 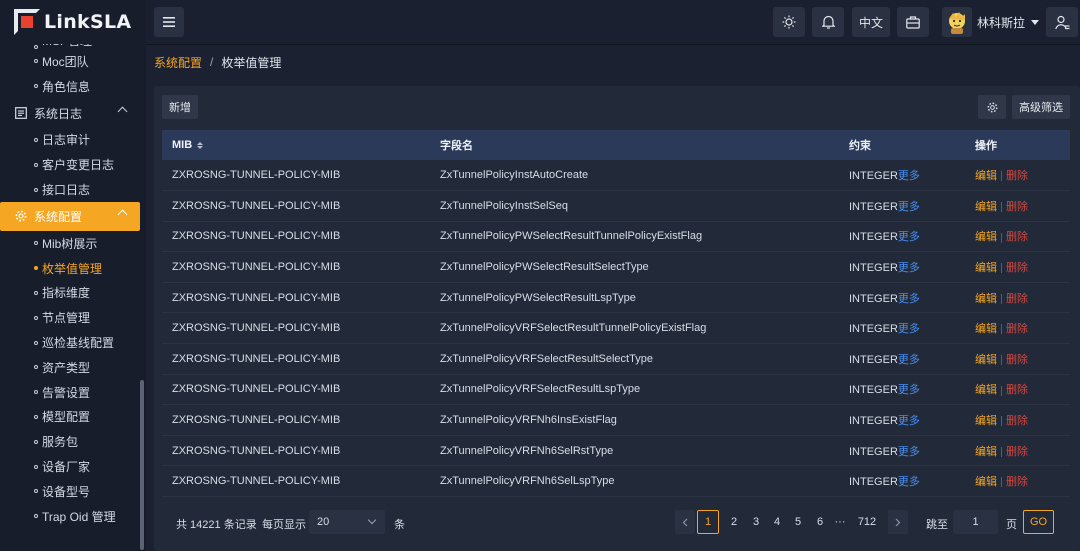 What do you see at coordinates (169, 22) in the screenshot?
I see `menu-toggle-button` at bounding box center [169, 22].